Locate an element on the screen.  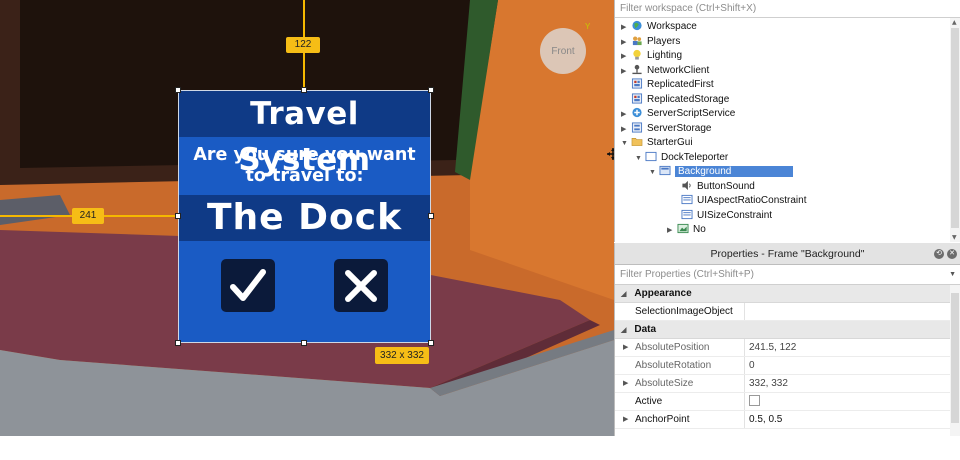
scroll-up-icon: ▲ is located at coordinates (954, 22).